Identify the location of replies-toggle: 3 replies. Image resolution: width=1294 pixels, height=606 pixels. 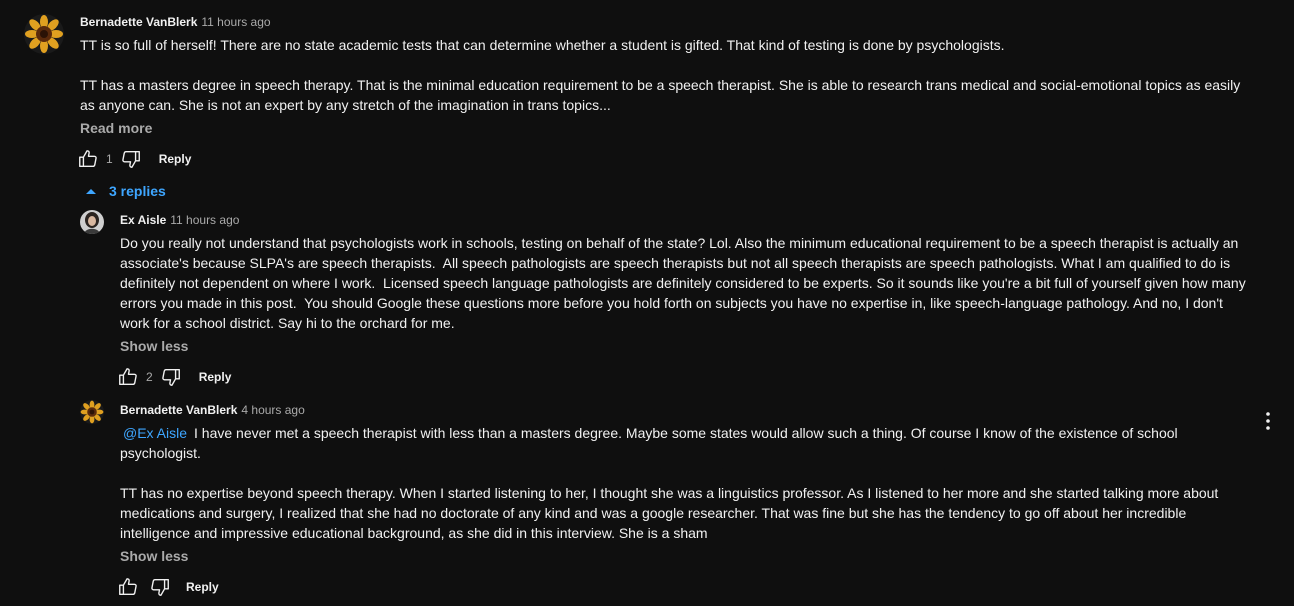
(125, 191).